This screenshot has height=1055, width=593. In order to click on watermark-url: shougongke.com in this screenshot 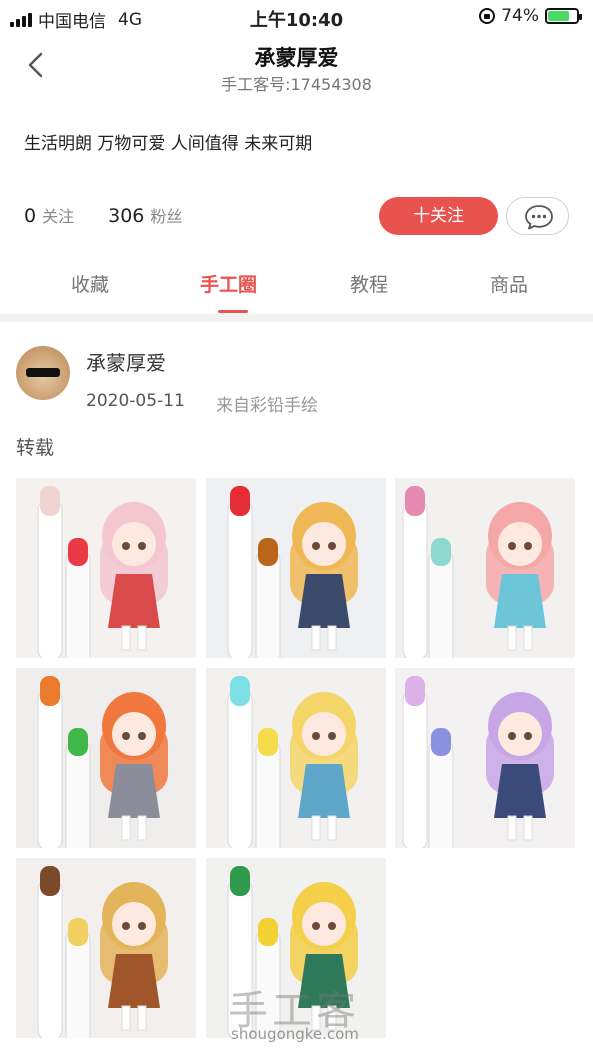, I will do `click(295, 1034)`.